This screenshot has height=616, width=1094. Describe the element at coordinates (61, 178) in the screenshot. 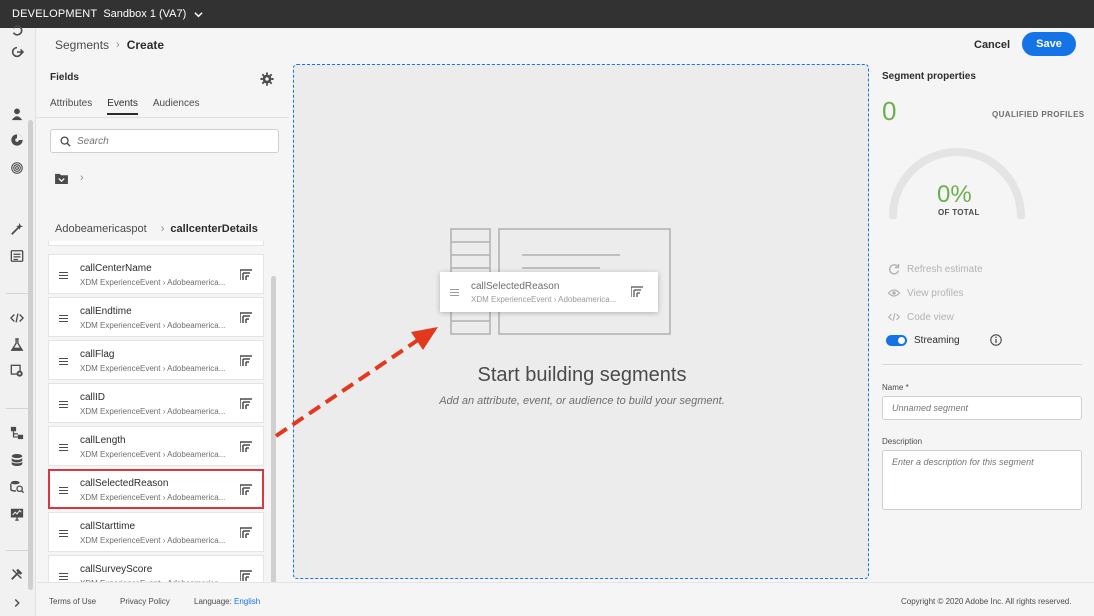

I see `folder-icon` at that location.